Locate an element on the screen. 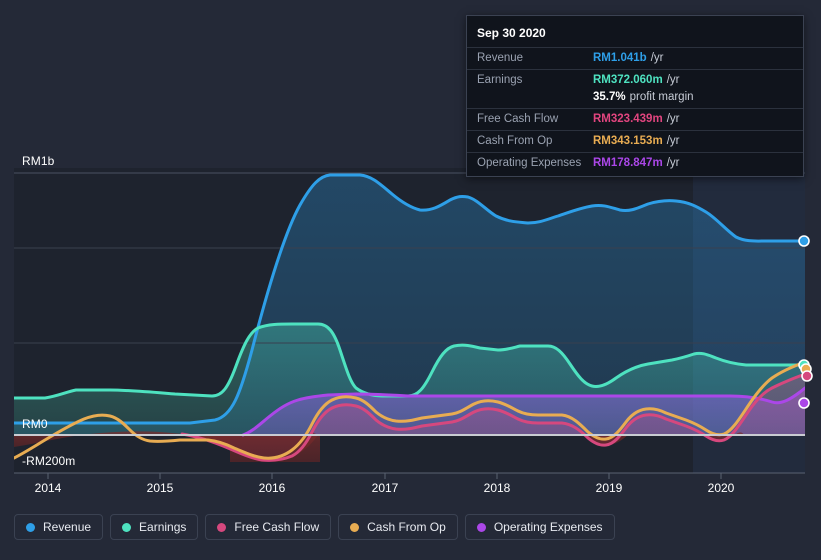 This screenshot has width=821, height=560. tooltip-unit-cash-from-op: /yr is located at coordinates (673, 141).